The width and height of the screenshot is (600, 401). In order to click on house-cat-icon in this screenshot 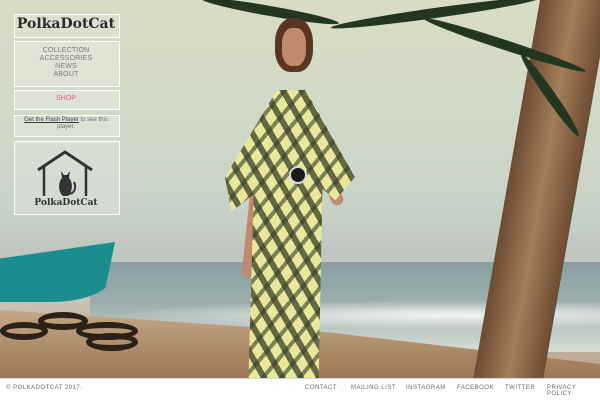, I will do `click(65, 173)`.